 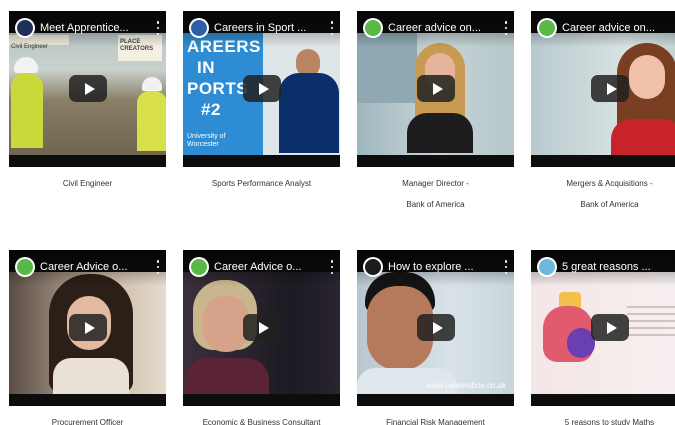 What do you see at coordinates (609, 194) in the screenshot?
I see `video-caption: Mergers & Acquisitions - Bank of America` at bounding box center [609, 194].